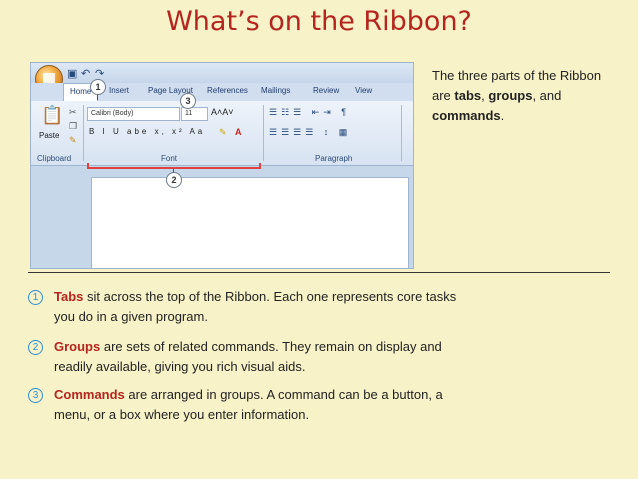 This screenshot has height=479, width=638. I want to click on cut-icon: ✂, so click(73, 112).